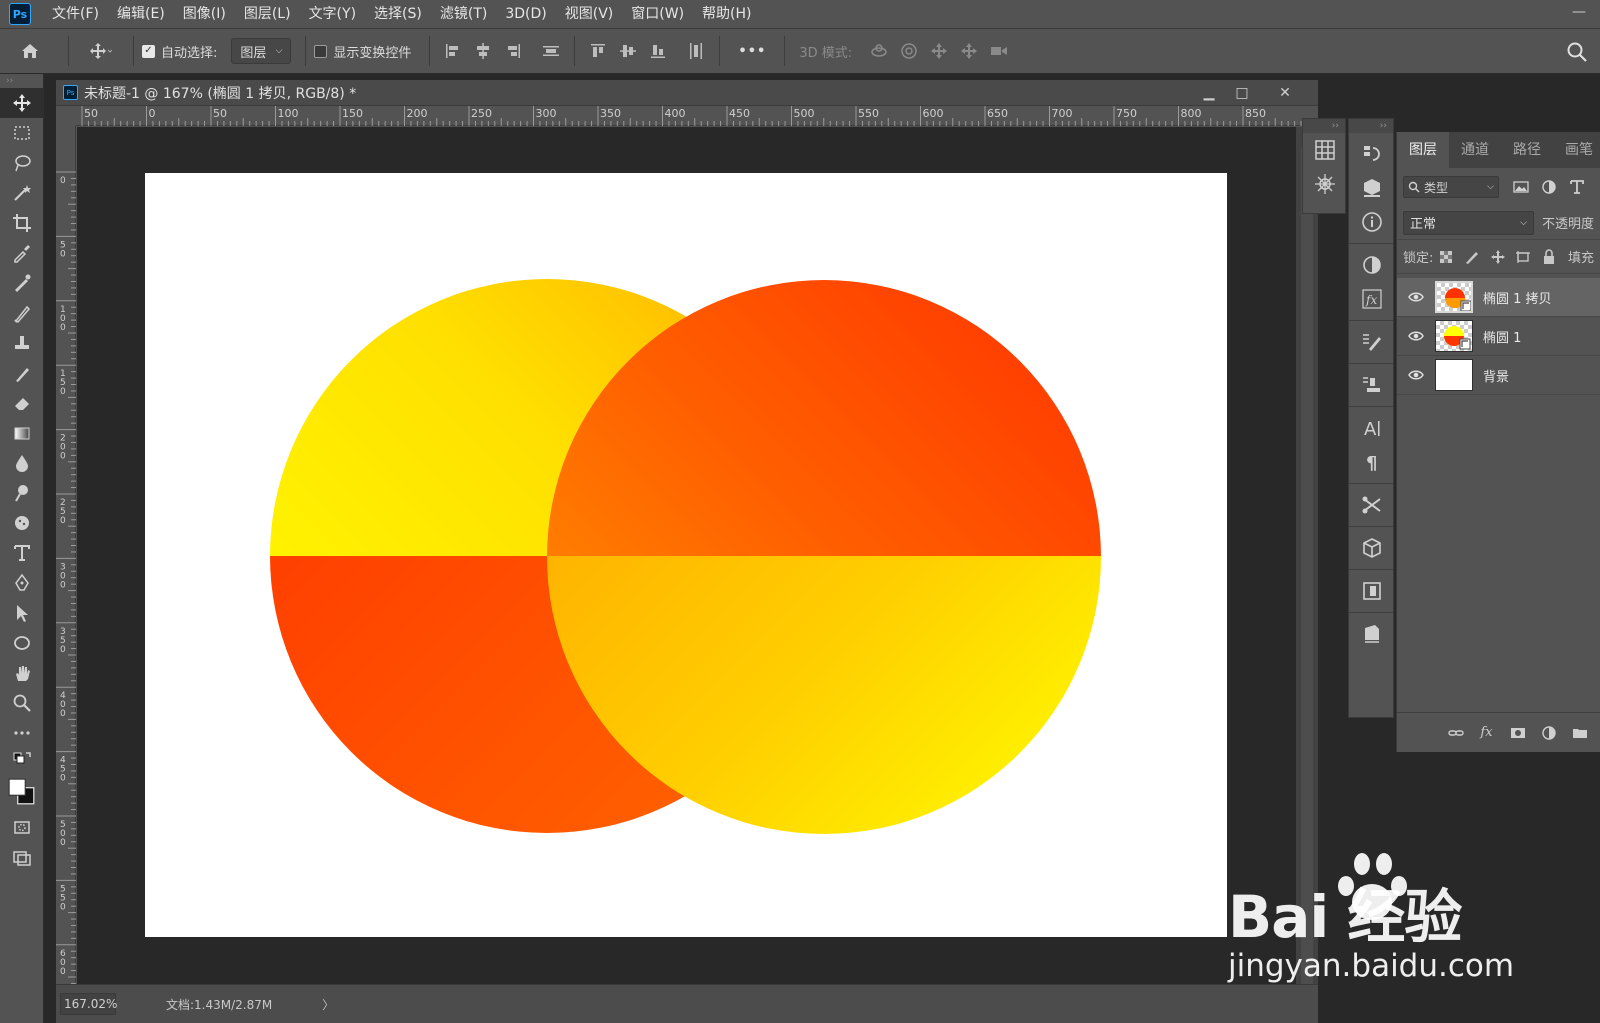  Describe the element at coordinates (22, 643) in the screenshot. I see `ellipse-tool-icon` at that location.